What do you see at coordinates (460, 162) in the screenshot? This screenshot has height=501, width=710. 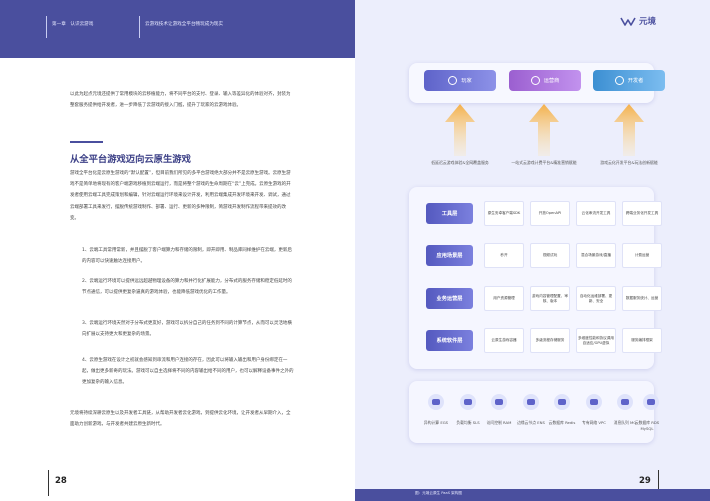 I see `arrow-caption: 低延迟云游戏体验&全网覆盖服务` at bounding box center [460, 162].